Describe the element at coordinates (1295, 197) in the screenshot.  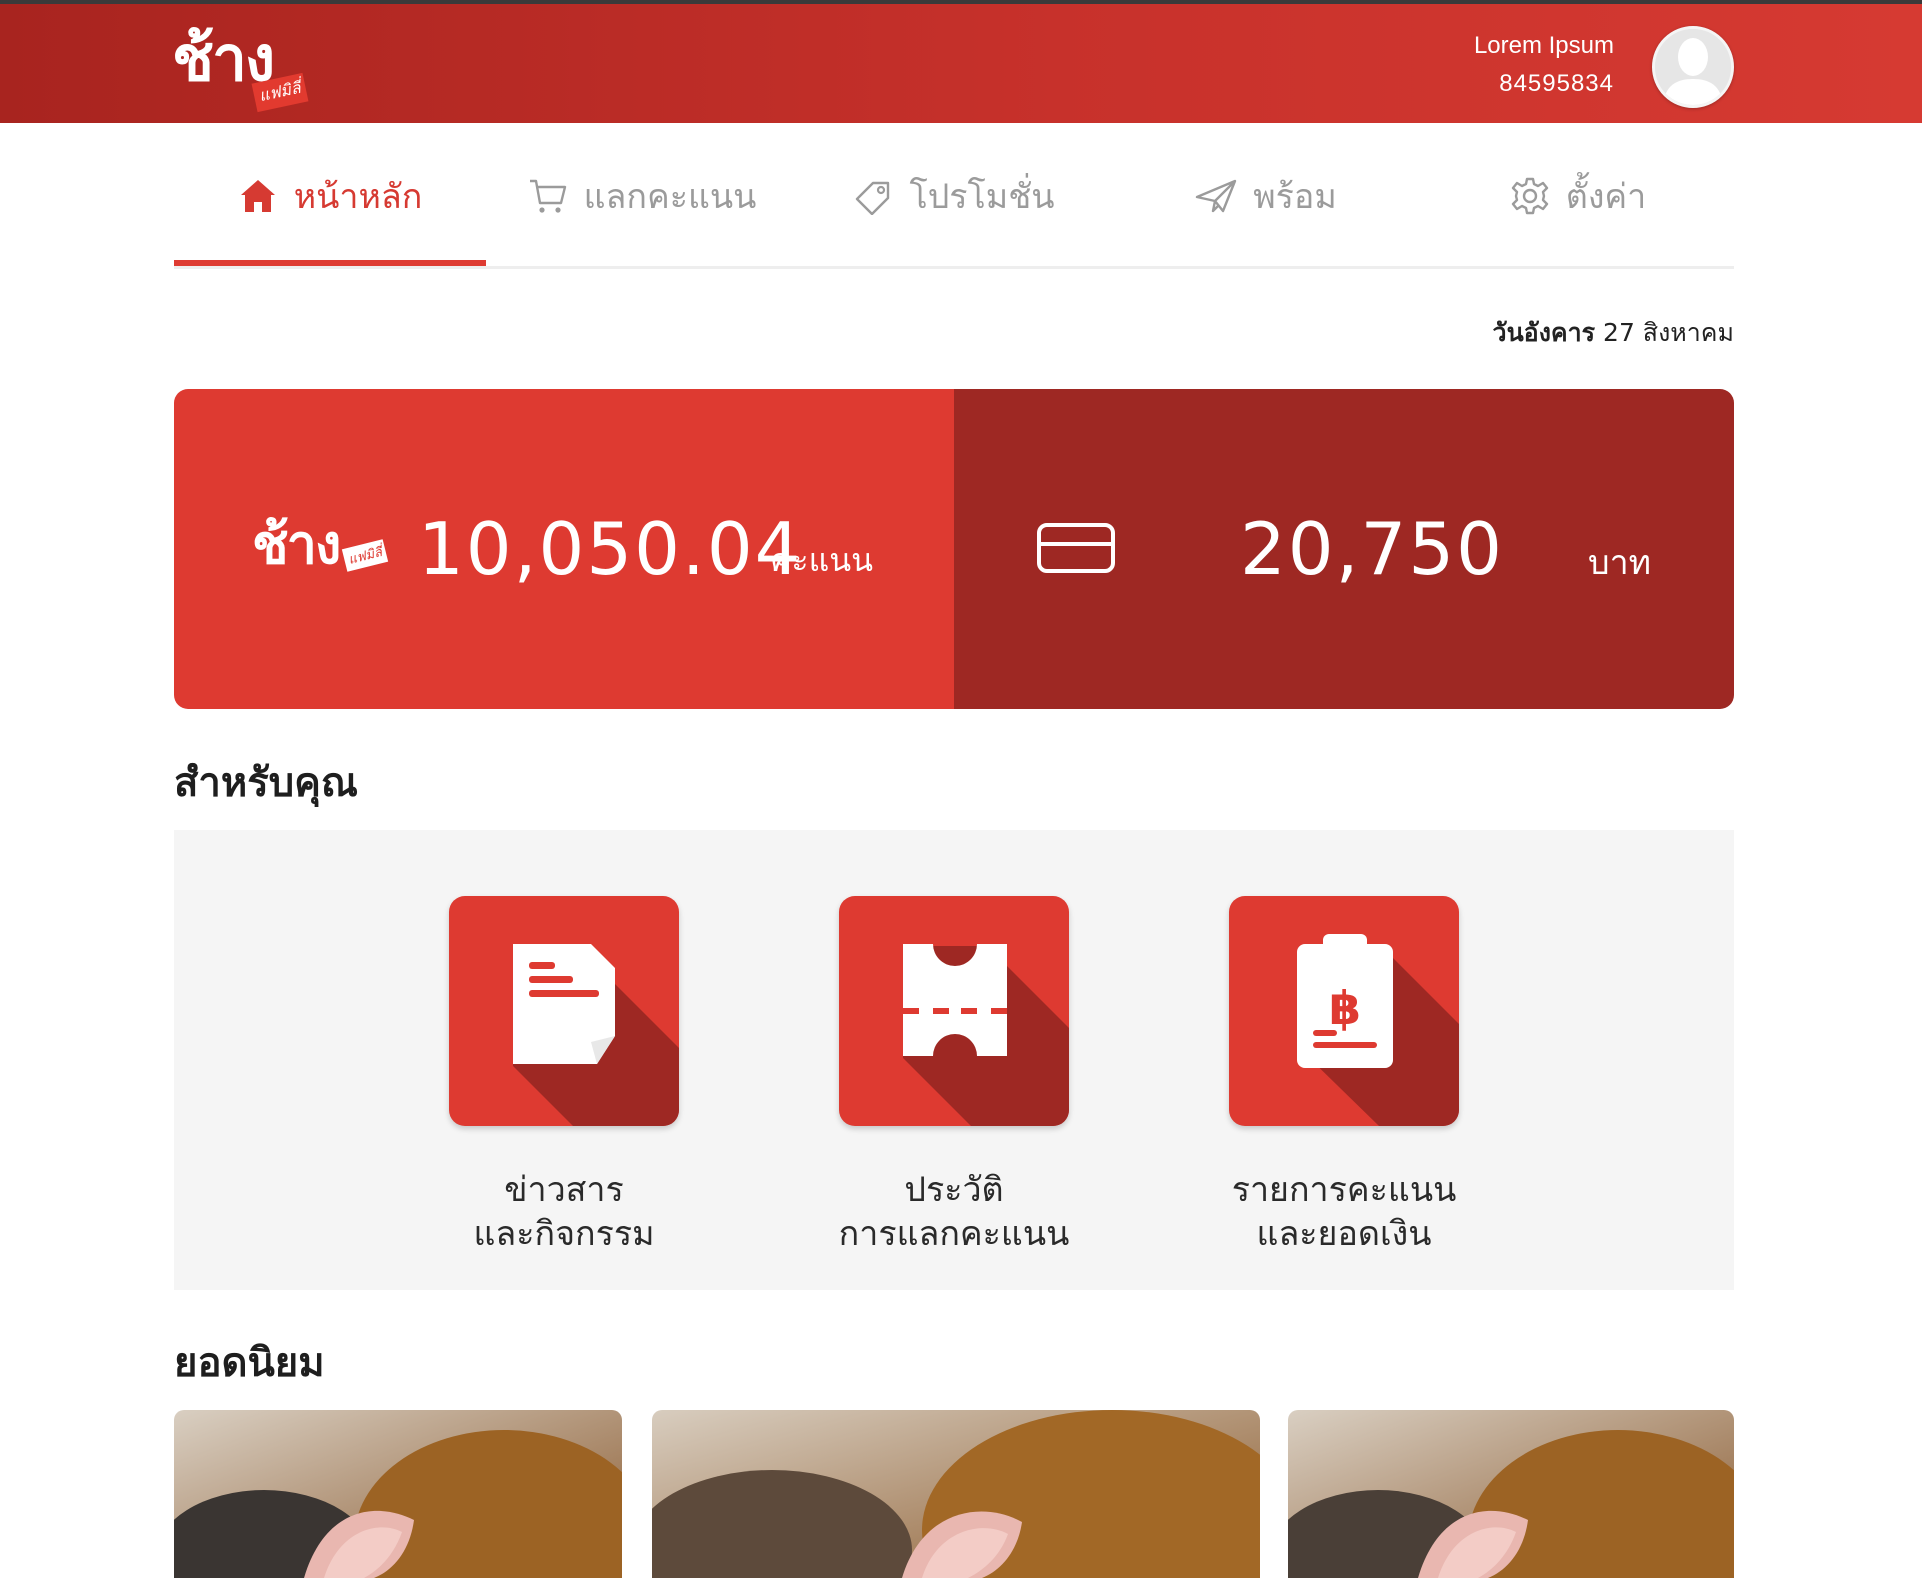
I see `tab-label: พร้อม` at that location.